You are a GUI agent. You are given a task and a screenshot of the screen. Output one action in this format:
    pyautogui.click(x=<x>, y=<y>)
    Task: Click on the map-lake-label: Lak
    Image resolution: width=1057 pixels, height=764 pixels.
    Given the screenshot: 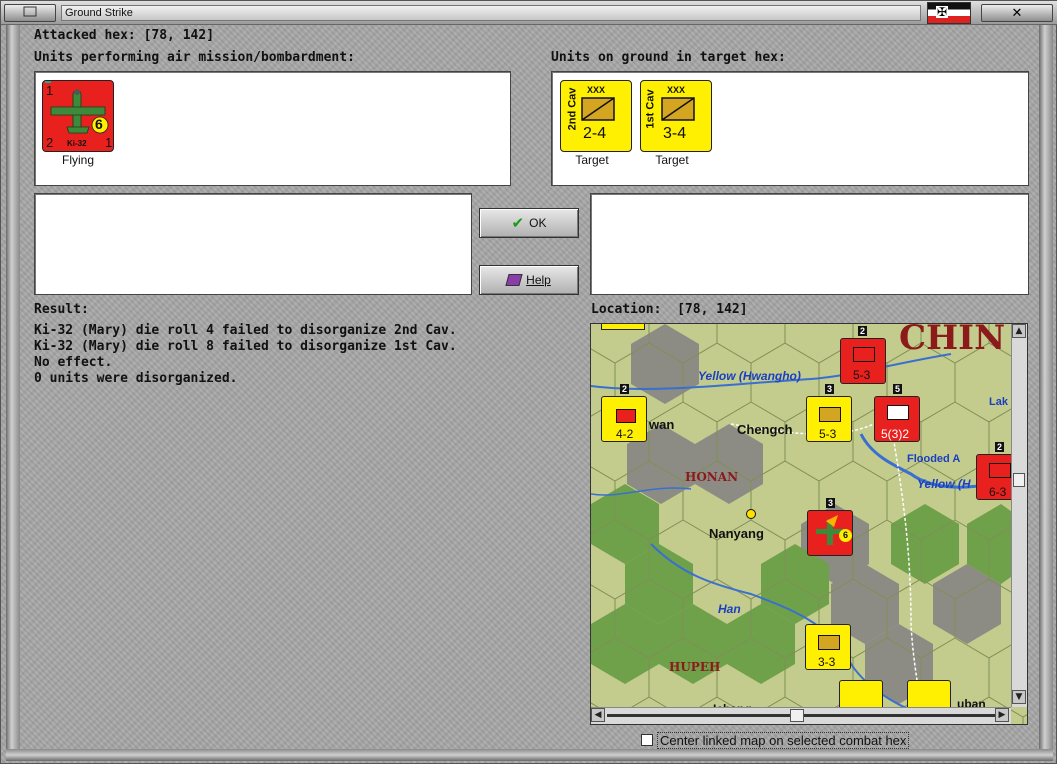 What is the action you would take?
    pyautogui.click(x=998, y=402)
    